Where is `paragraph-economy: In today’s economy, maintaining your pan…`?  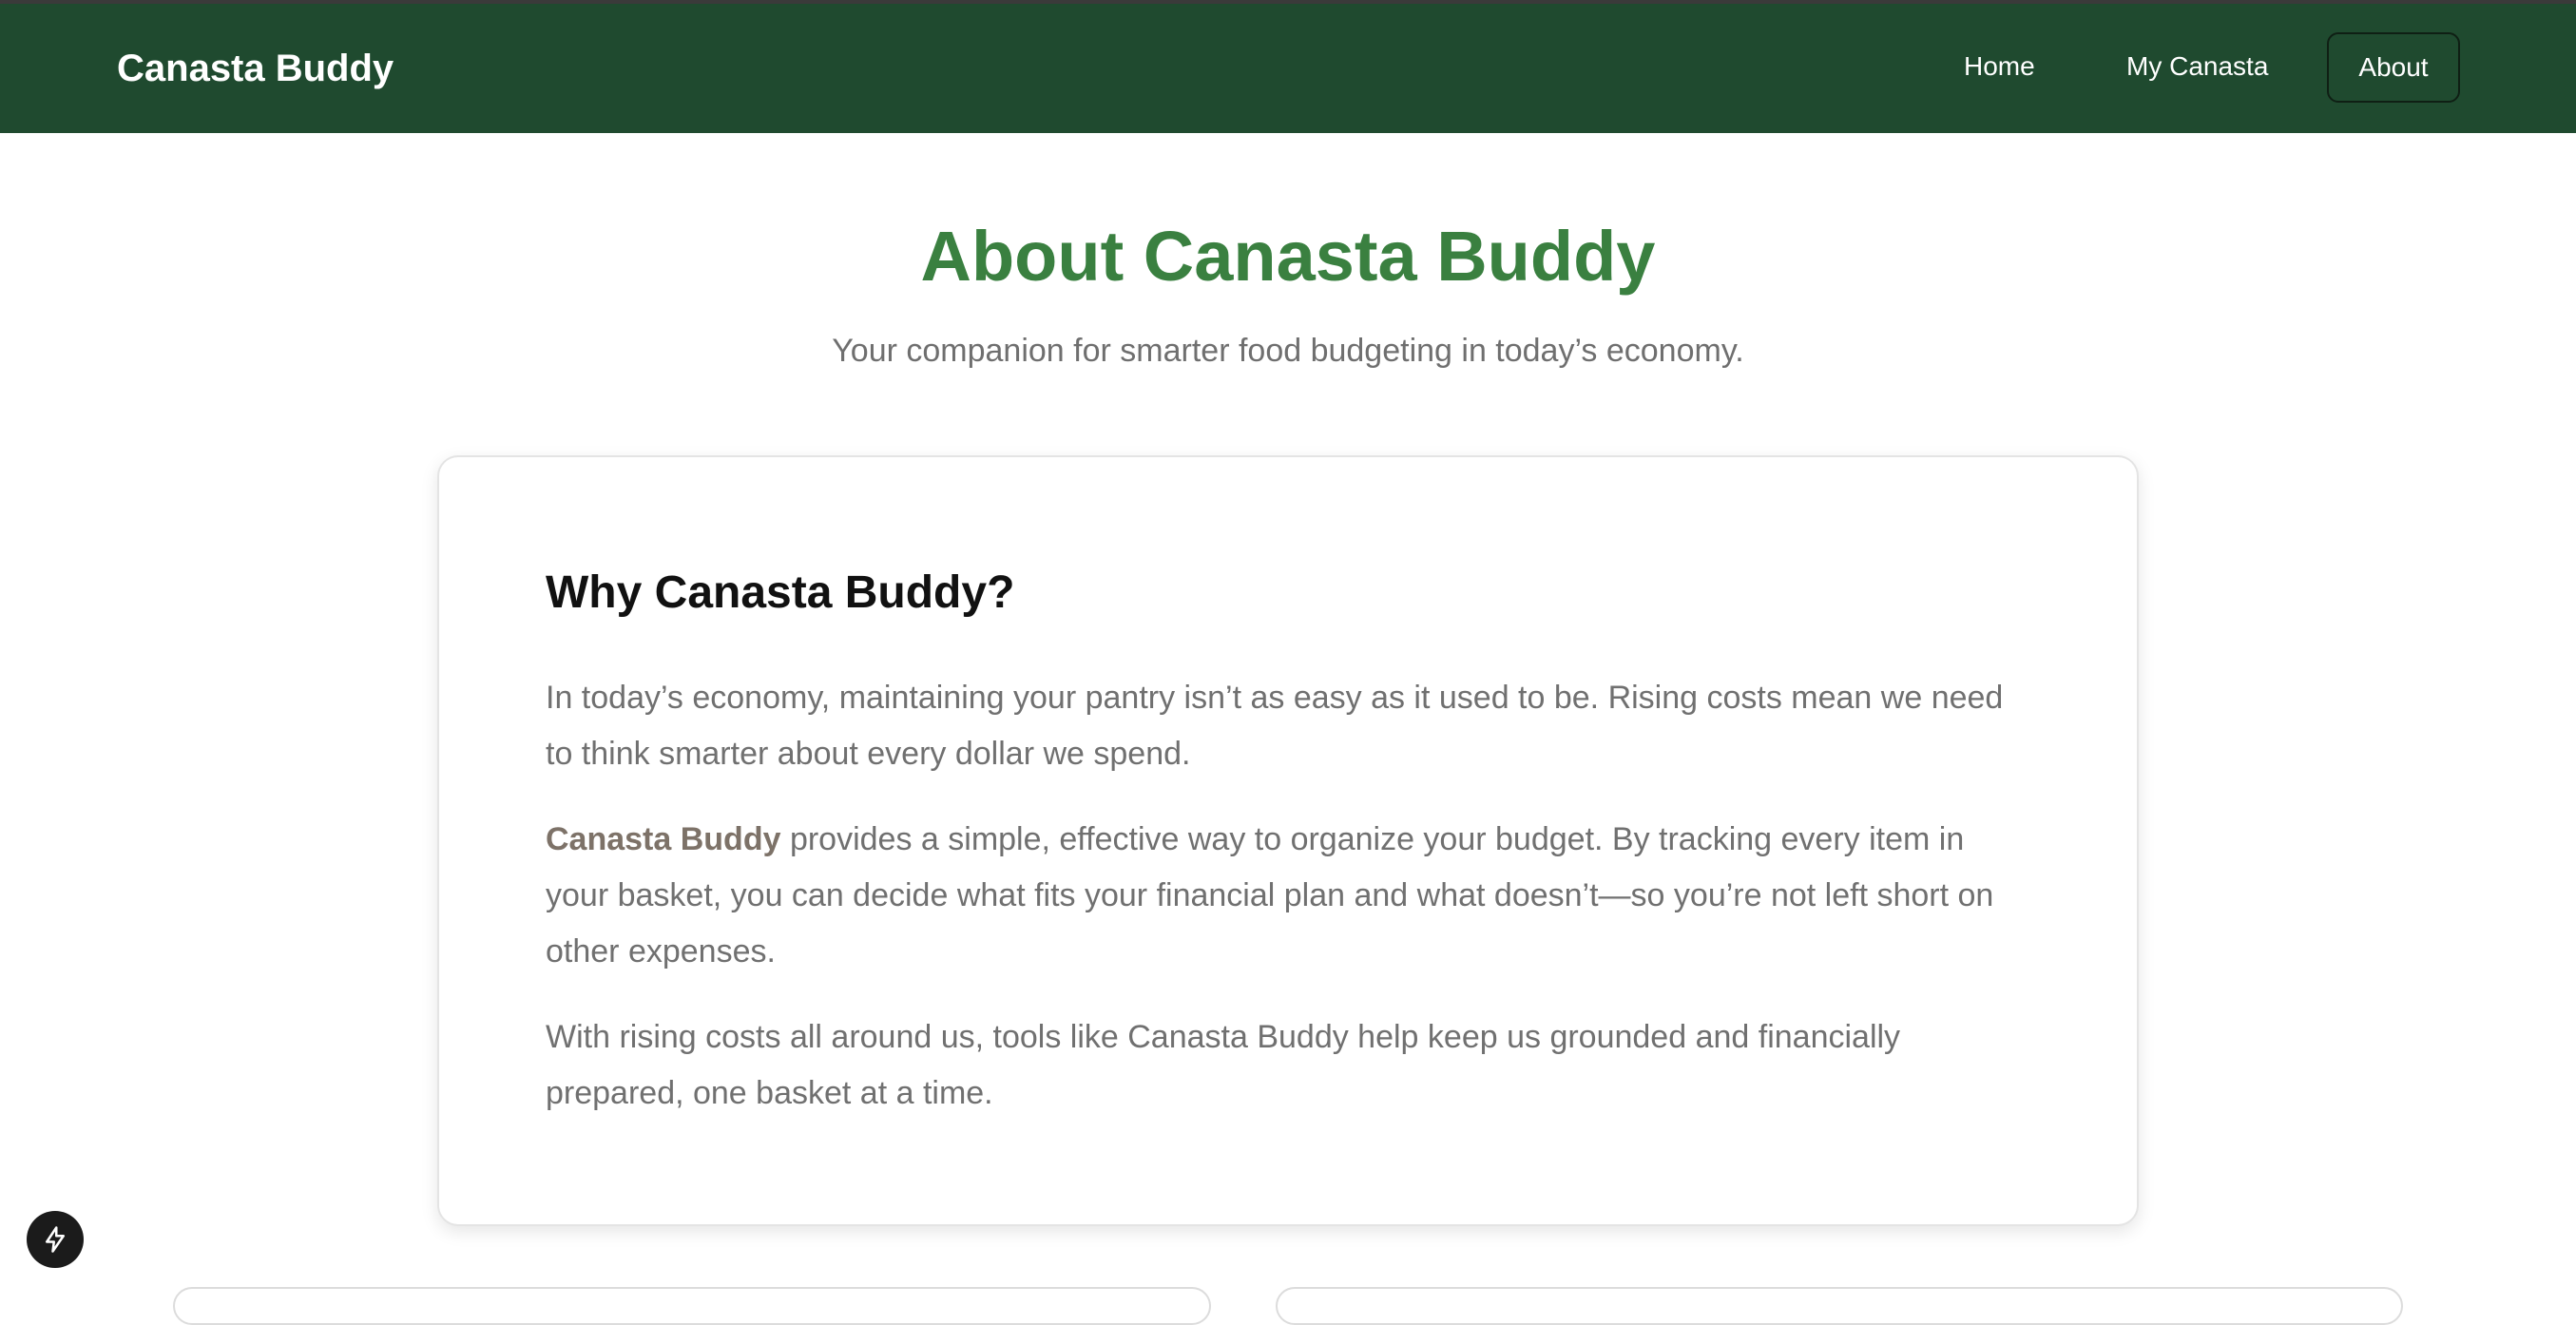 paragraph-economy: In today’s economy, maintaining your pan… is located at coordinates (1275, 726).